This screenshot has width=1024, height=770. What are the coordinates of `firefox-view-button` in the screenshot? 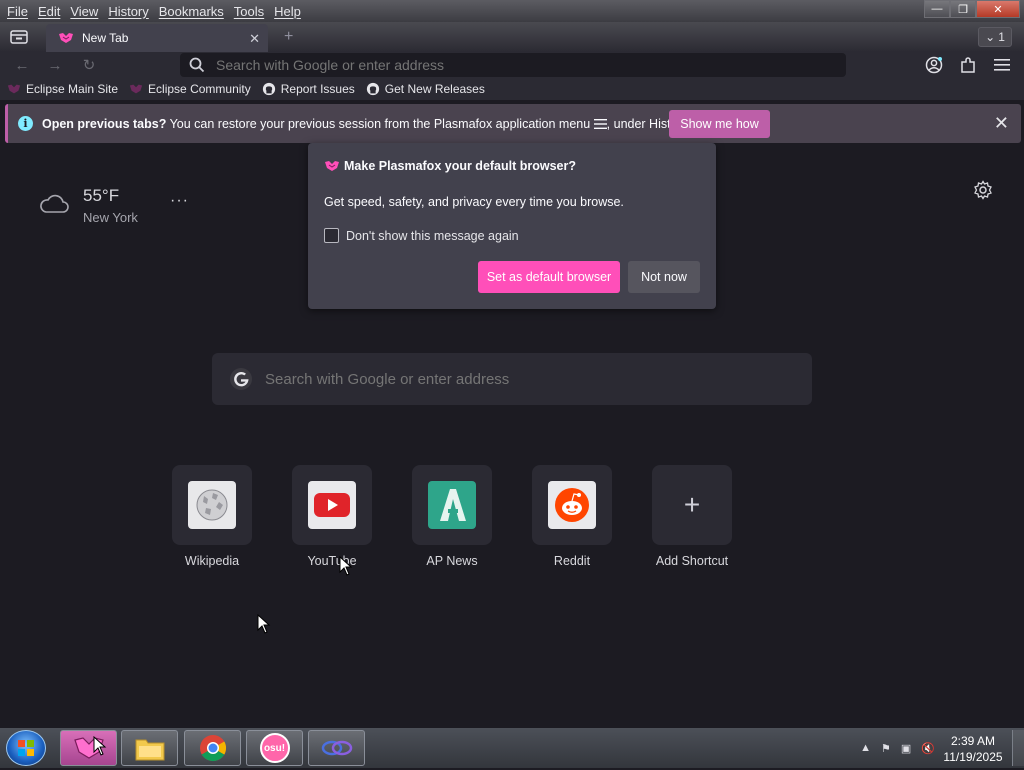 It's located at (19, 37).